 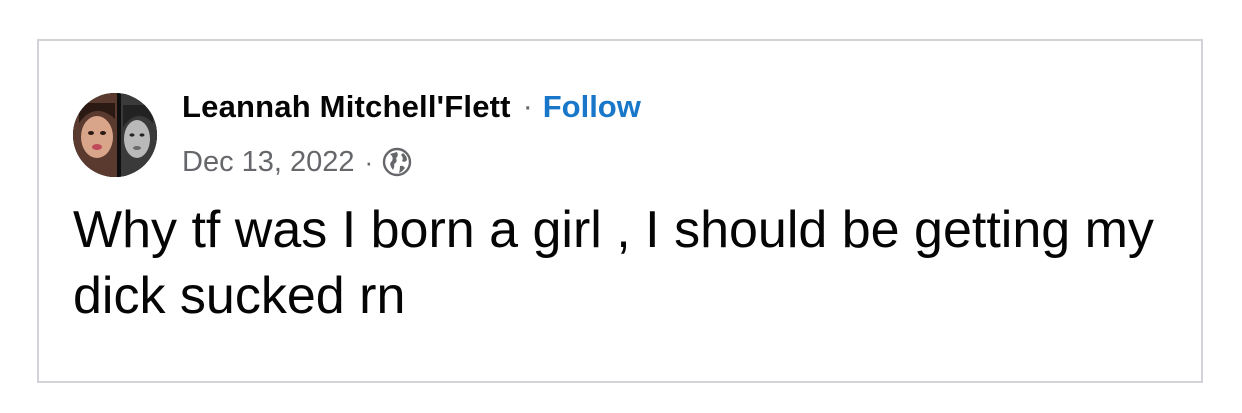 I want to click on author-line: Leannah Mitchell'Flett · Follow, so click(x=411, y=107).